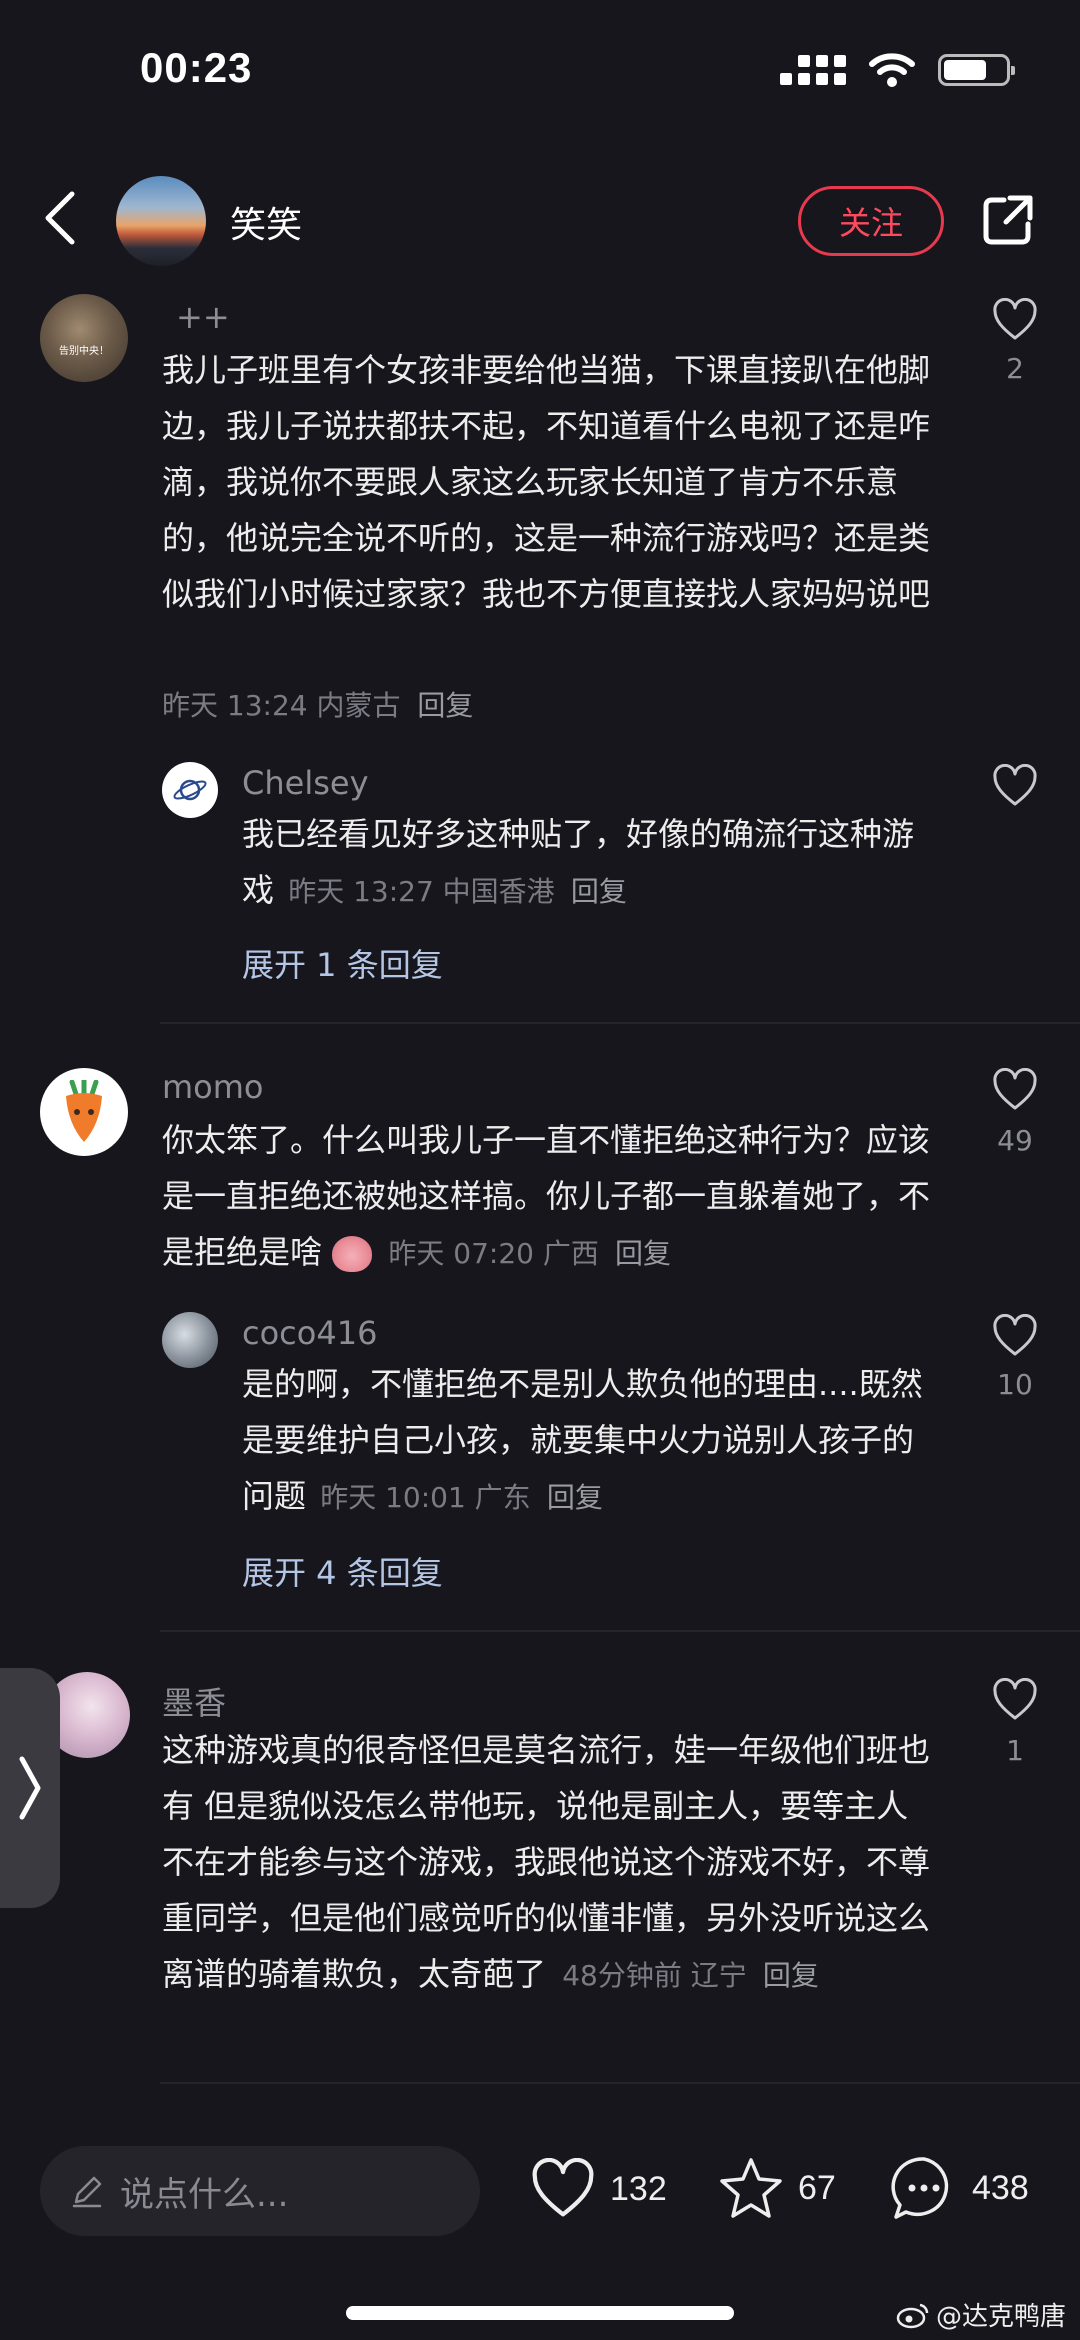 The height and width of the screenshot is (2340, 1080). I want to click on emoji-sticker-icon, so click(352, 1254).